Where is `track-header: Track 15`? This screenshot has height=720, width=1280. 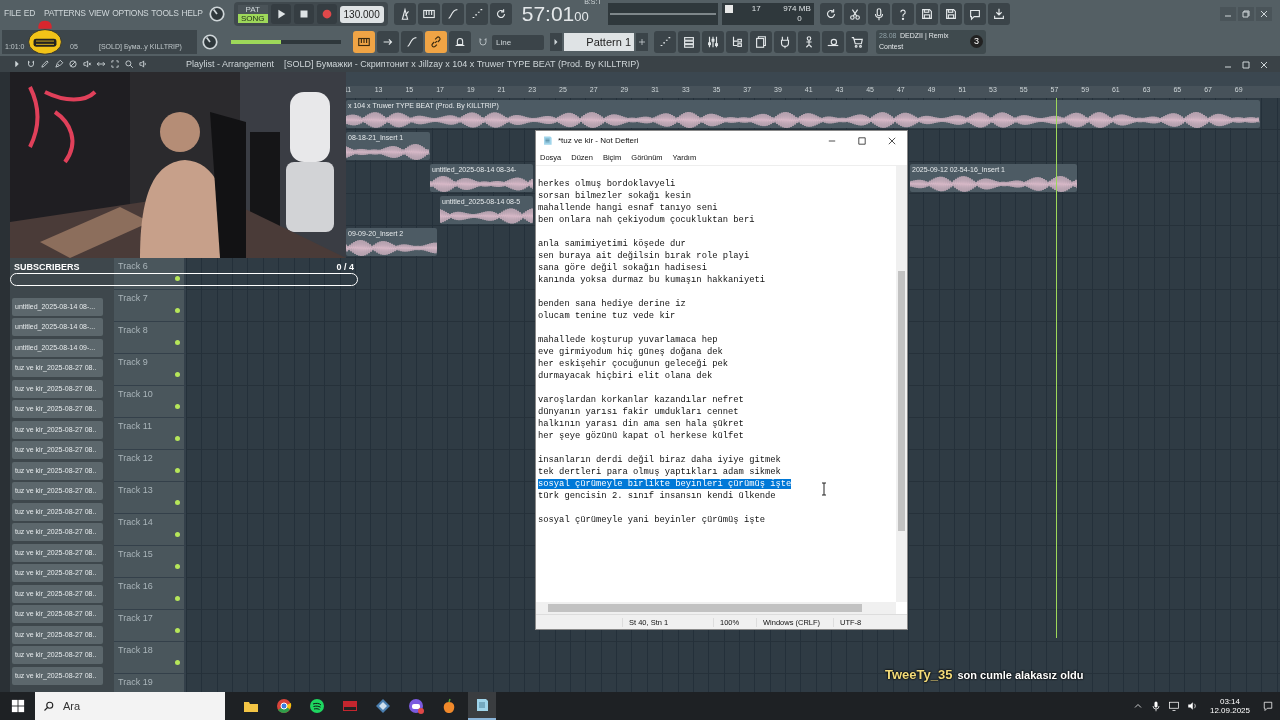
track-header: Track 15 is located at coordinates (149, 561).